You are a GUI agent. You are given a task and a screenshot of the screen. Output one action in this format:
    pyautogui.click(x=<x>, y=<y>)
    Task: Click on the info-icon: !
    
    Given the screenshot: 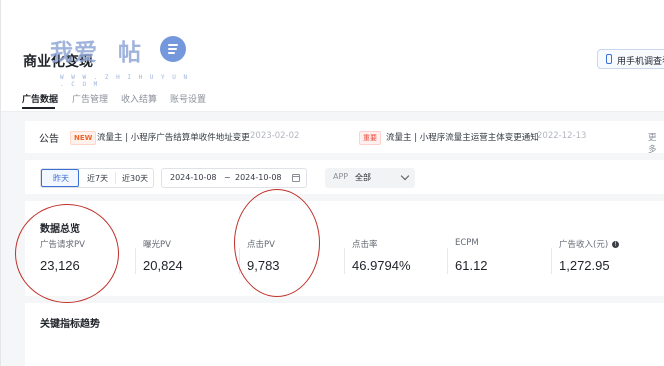 What is the action you would take?
    pyautogui.click(x=616, y=244)
    